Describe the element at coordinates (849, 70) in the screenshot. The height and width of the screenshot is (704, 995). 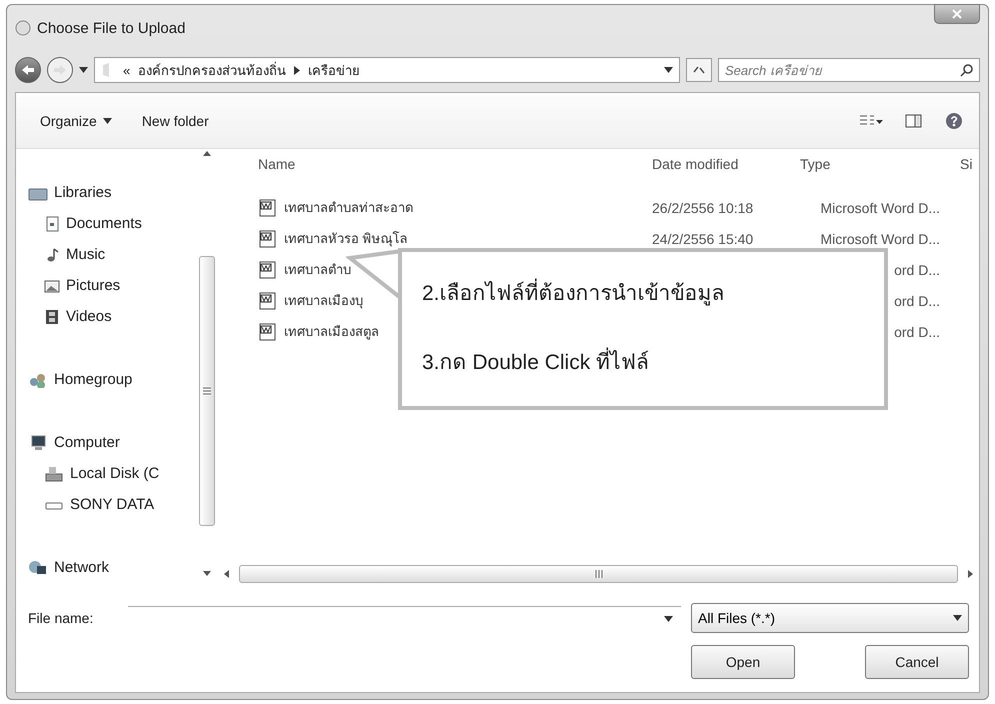
I see `search-field: Search เครือข่าย` at that location.